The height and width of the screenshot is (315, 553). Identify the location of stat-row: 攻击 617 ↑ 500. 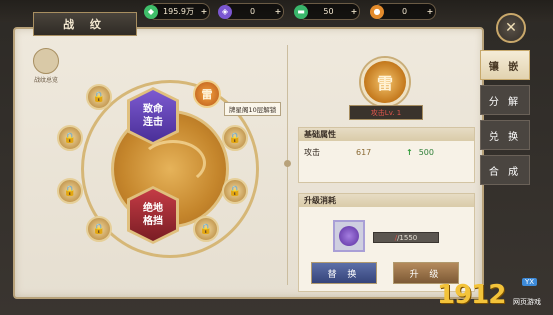
(386, 152).